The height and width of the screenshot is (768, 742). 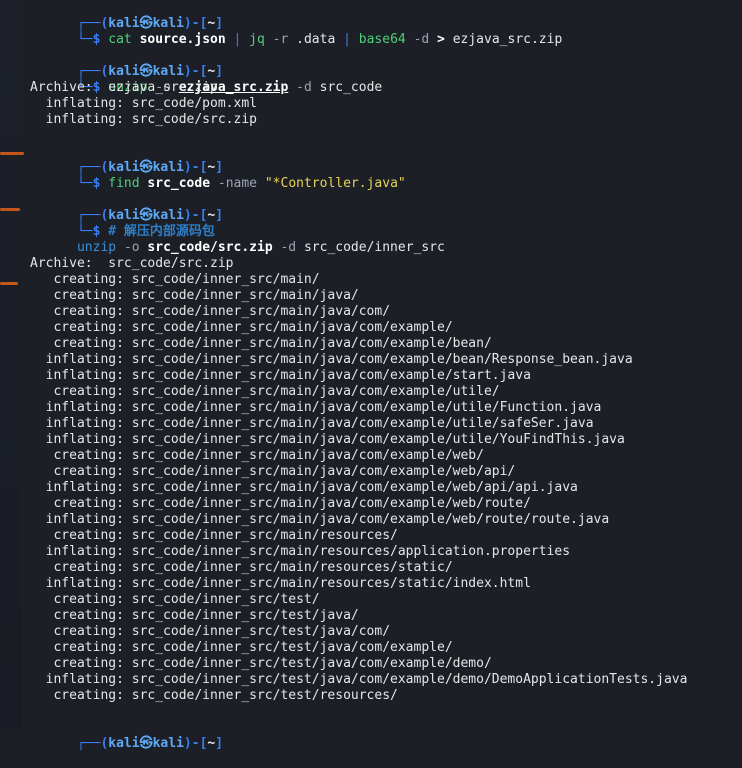 I want to click on command-name: jq, so click(x=257, y=39).